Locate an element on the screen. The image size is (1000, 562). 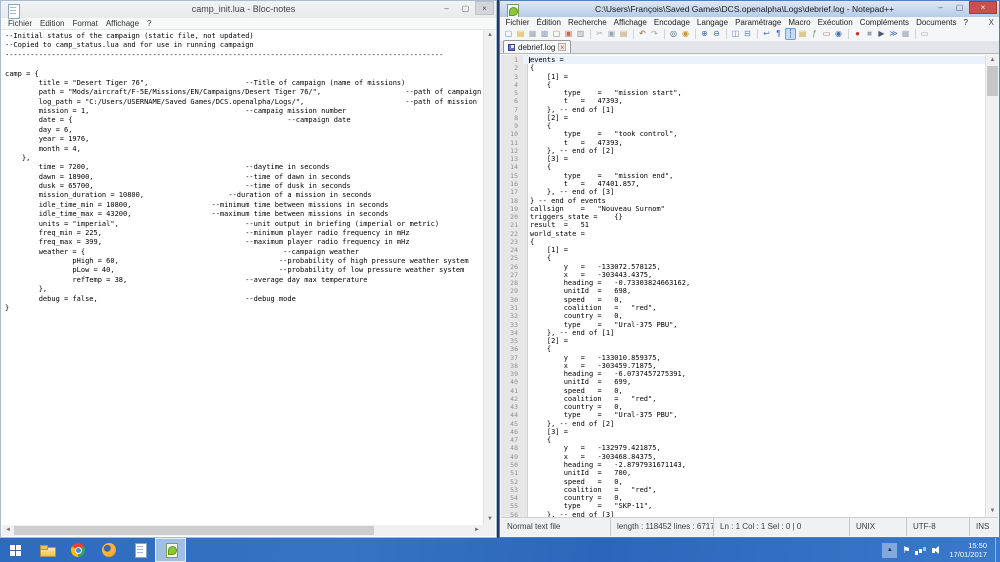
close-doc-icon: ▢ is located at coordinates (556, 34).